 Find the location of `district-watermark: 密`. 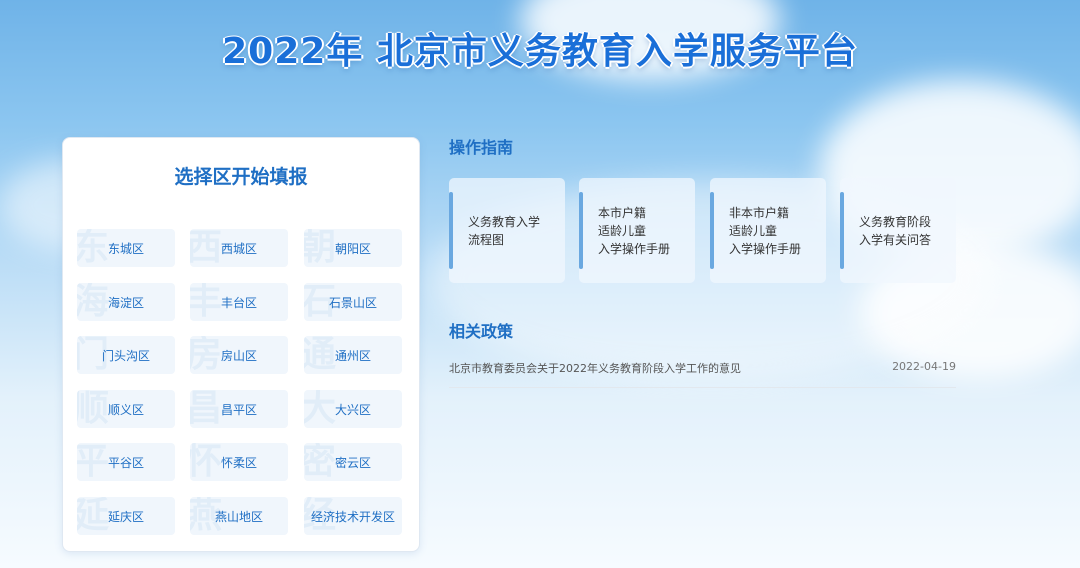

district-watermark: 密 is located at coordinates (320, 462).